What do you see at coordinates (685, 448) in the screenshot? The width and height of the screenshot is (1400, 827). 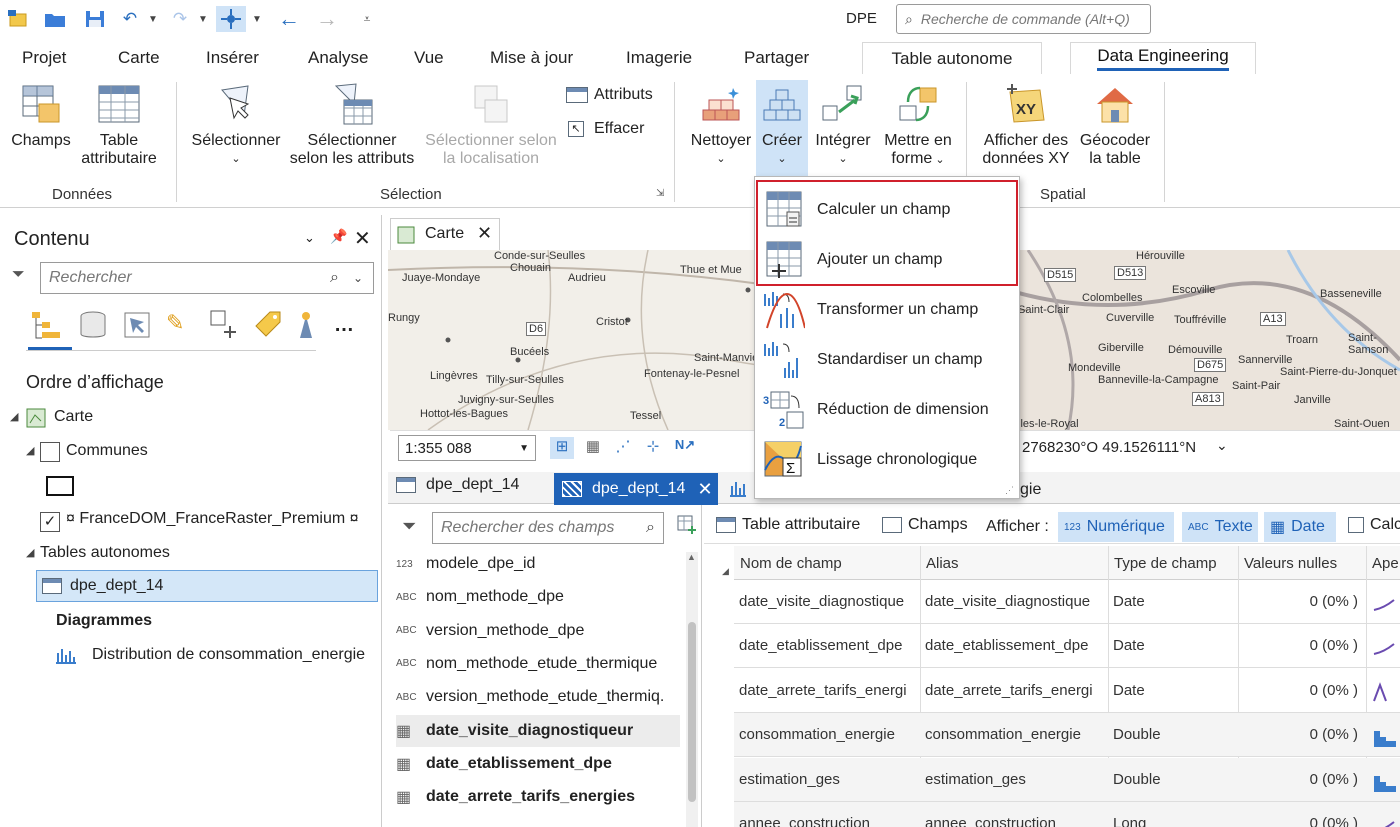 I see `north-arrow-icon: N↗` at bounding box center [685, 448].